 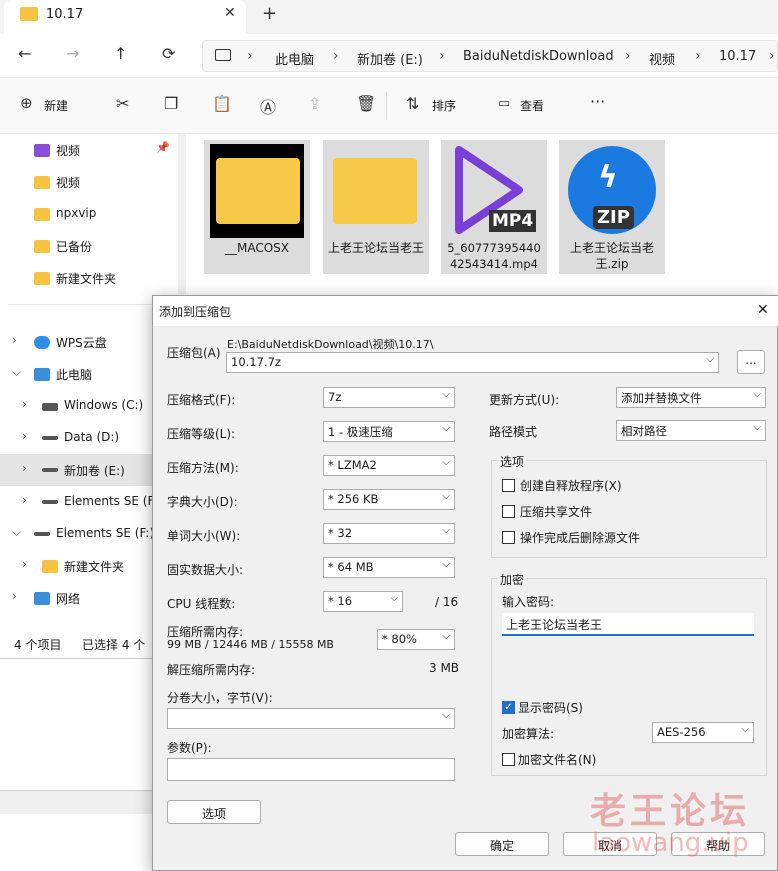 What do you see at coordinates (703, 732) in the screenshot?
I see `enc-method-select: AES-256 ⌵` at bounding box center [703, 732].